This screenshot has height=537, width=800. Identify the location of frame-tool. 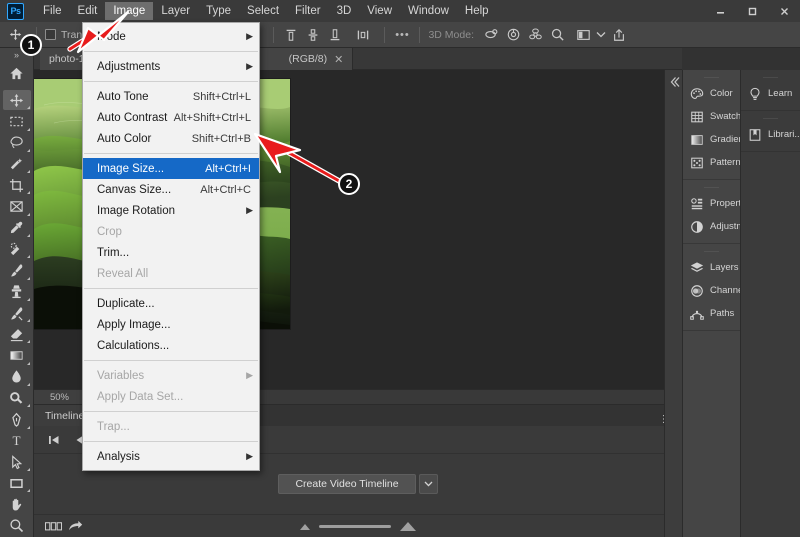
(17, 206).